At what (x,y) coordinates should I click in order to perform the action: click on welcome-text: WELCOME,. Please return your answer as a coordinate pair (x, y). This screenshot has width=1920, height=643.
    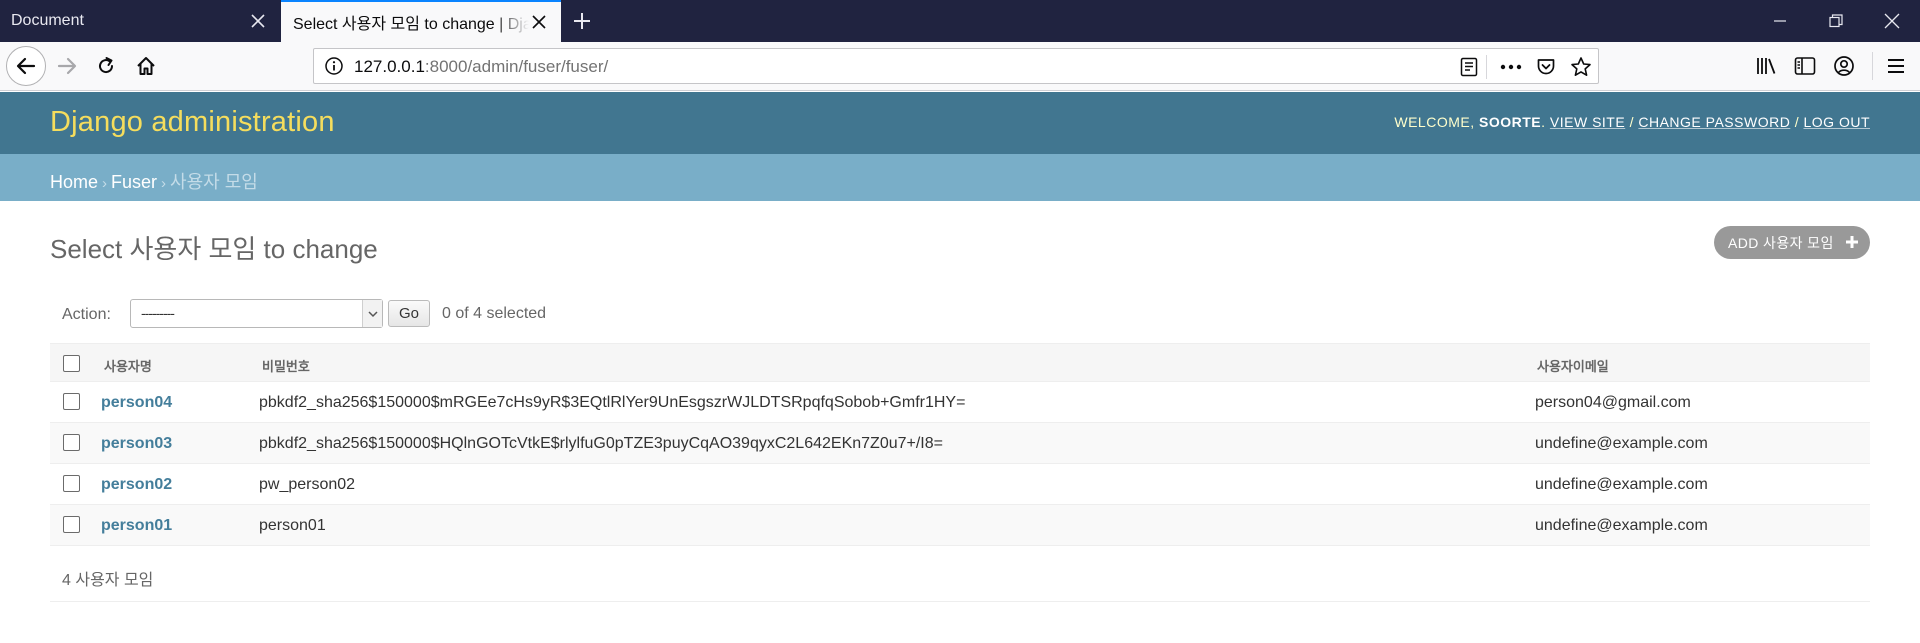
    Looking at the image, I should click on (1436, 122).